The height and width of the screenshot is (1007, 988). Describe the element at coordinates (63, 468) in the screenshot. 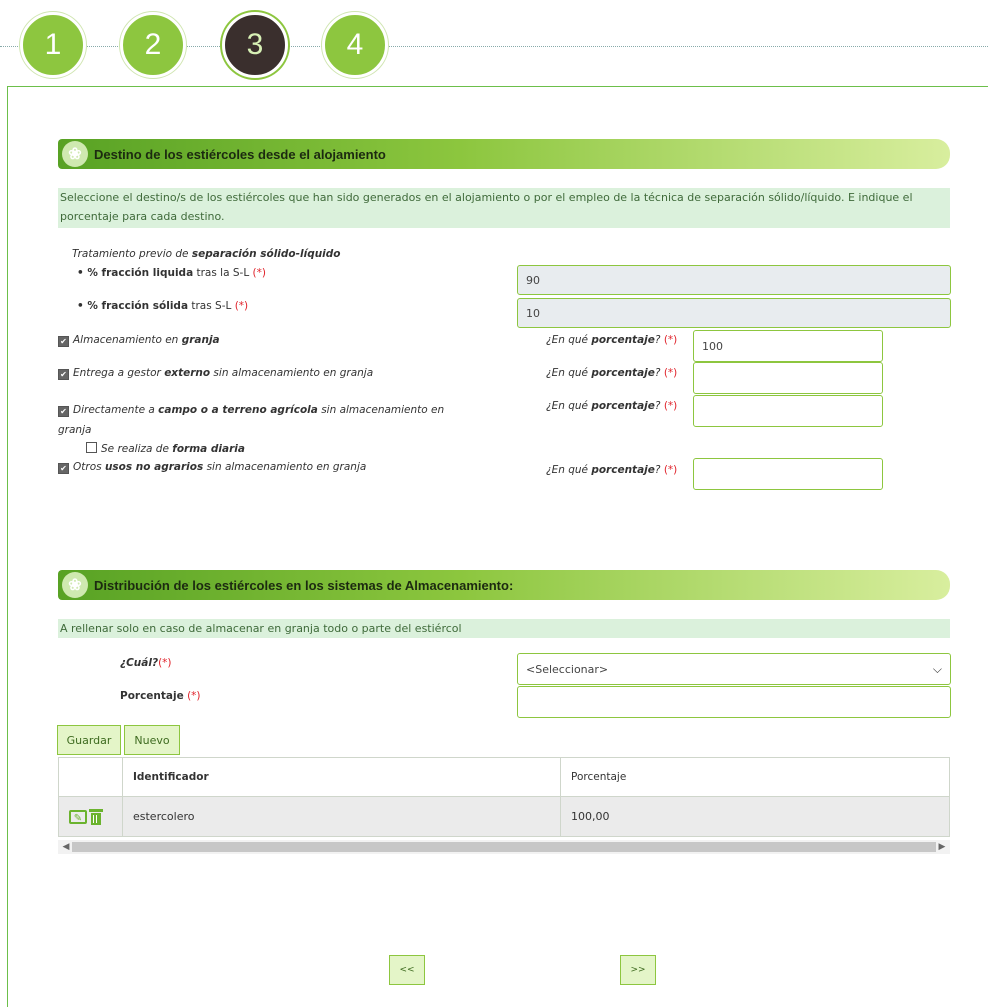

I see `checkbox-usos-no-agrarios: ✔` at that location.